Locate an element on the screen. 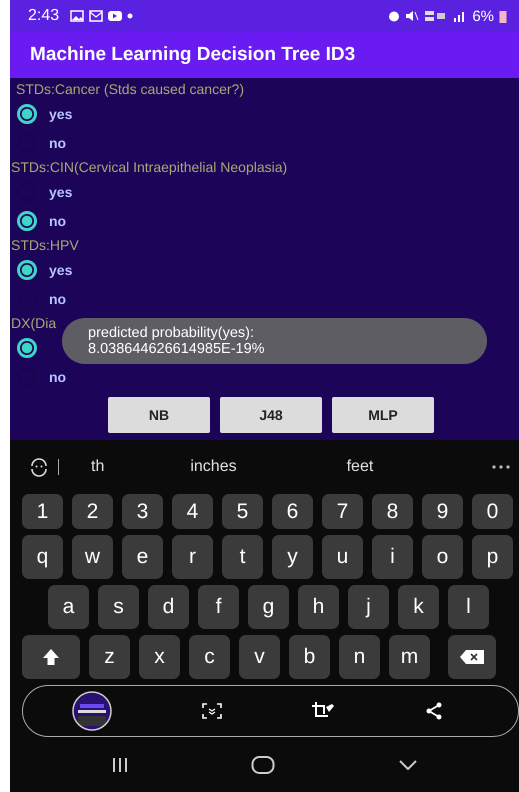 This screenshot has height=792, width=519. keyboard-key: a is located at coordinates (68, 607).